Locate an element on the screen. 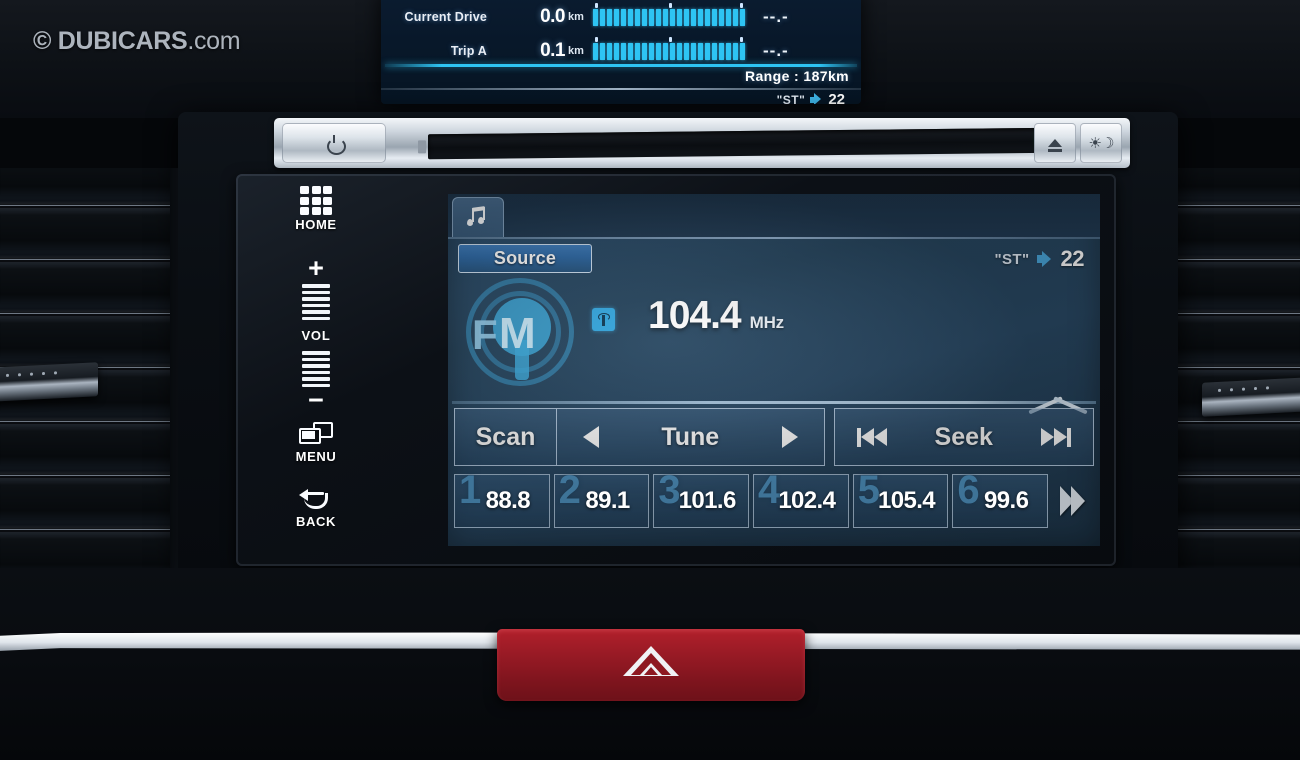  volume-stack: + VOL − is located at coordinates (316, 334).